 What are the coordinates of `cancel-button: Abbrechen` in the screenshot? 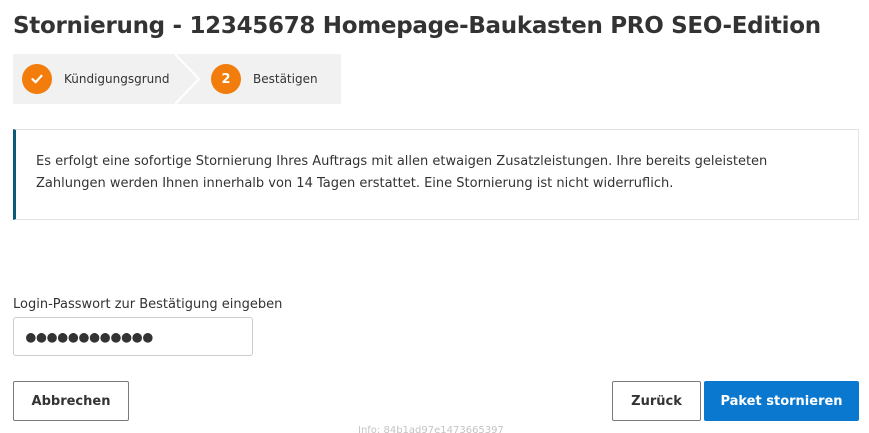 It's located at (71, 401).